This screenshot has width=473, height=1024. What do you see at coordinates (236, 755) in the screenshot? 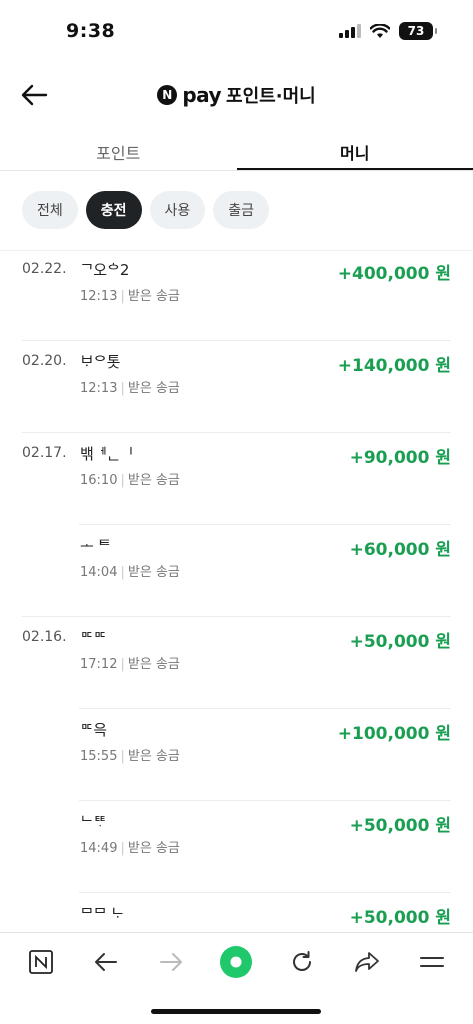
I see `list-item: ᄆᄃ윽 15:55 | 받은 송금 +100,000 원` at bounding box center [236, 755].